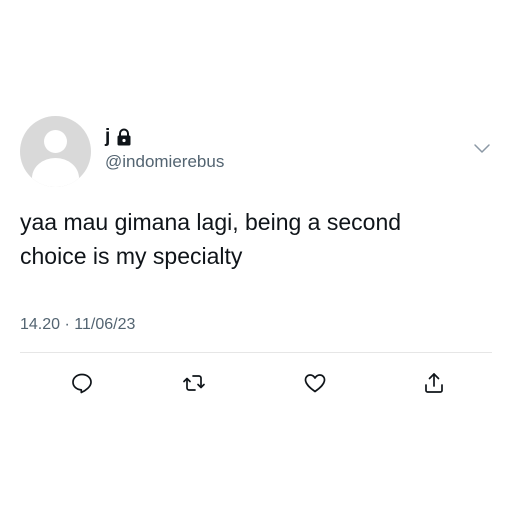 This screenshot has width=512, height=512. What do you see at coordinates (55, 172) in the screenshot?
I see `avatar-body-shape` at bounding box center [55, 172].